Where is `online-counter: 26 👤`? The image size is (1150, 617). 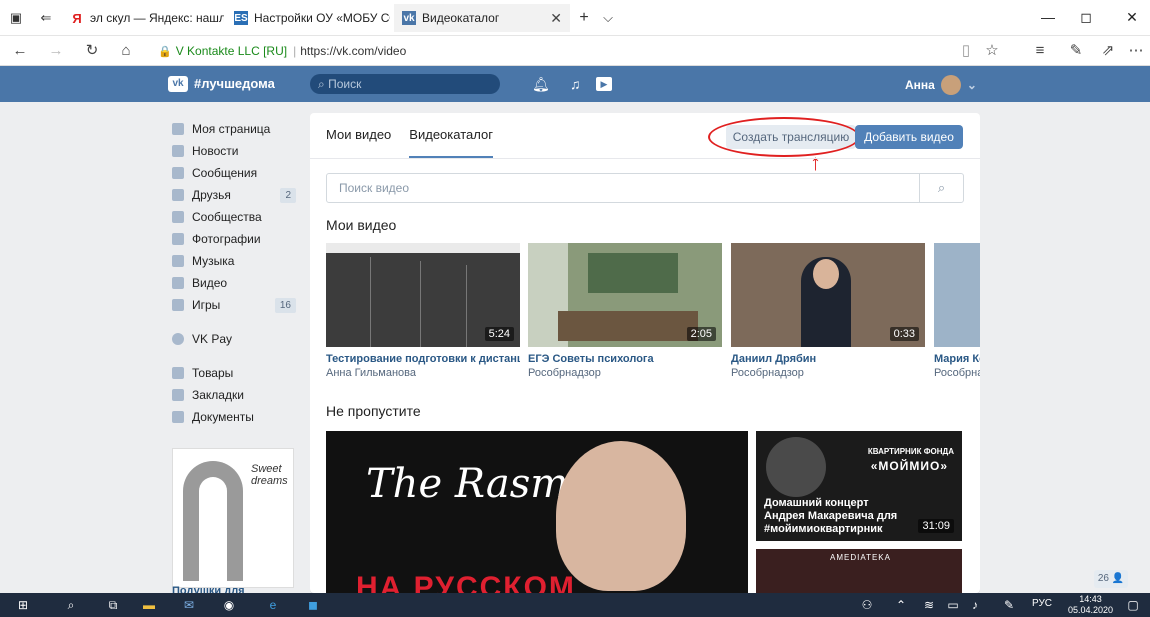
online-counter: 26 👤 is located at coordinates (1111, 579).